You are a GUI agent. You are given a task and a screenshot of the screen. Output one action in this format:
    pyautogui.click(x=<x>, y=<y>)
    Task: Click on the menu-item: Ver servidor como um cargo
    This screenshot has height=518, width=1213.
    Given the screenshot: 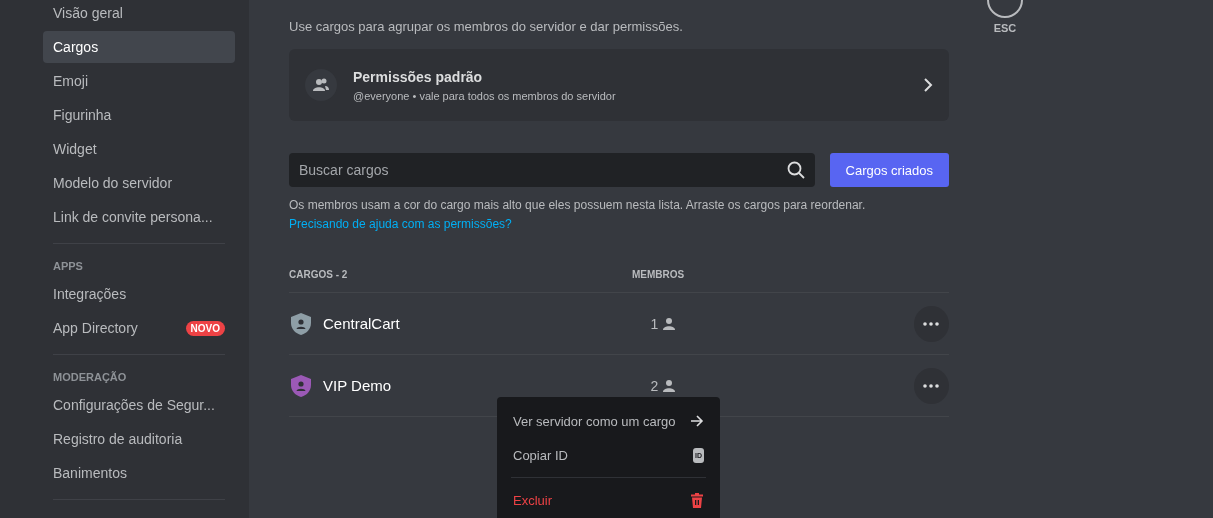 What is the action you would take?
    pyautogui.click(x=608, y=421)
    